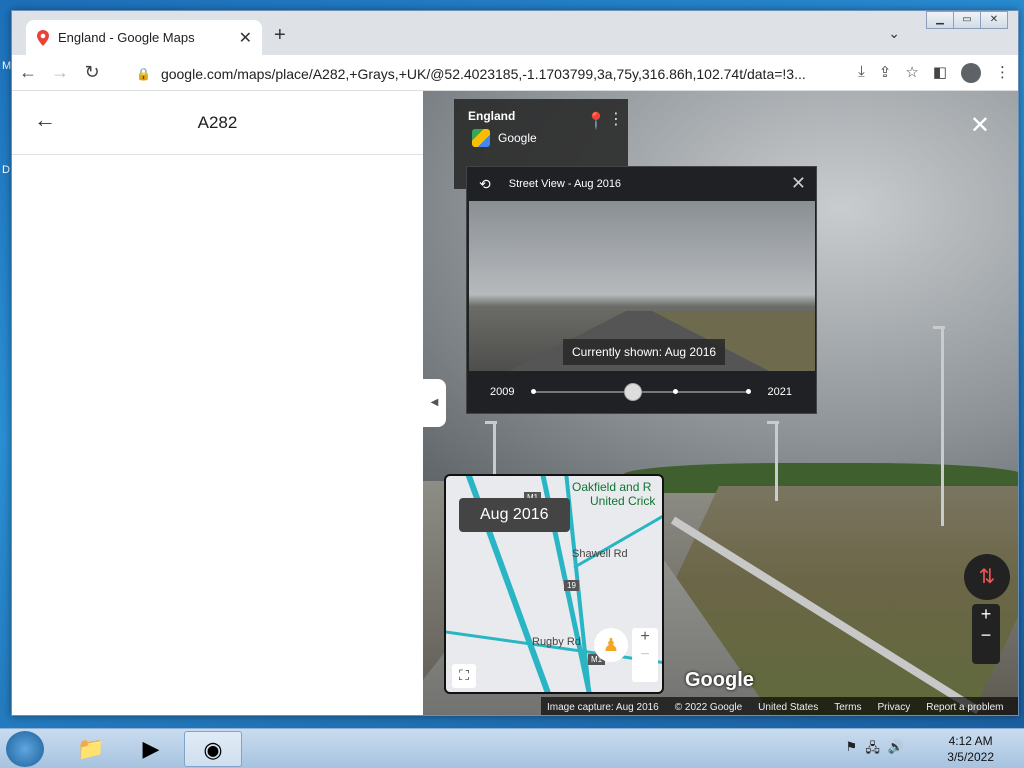 The width and height of the screenshot is (1024, 768). What do you see at coordinates (464, 676) in the screenshot?
I see `fullscreen-icon: ⛶` at bounding box center [464, 676].